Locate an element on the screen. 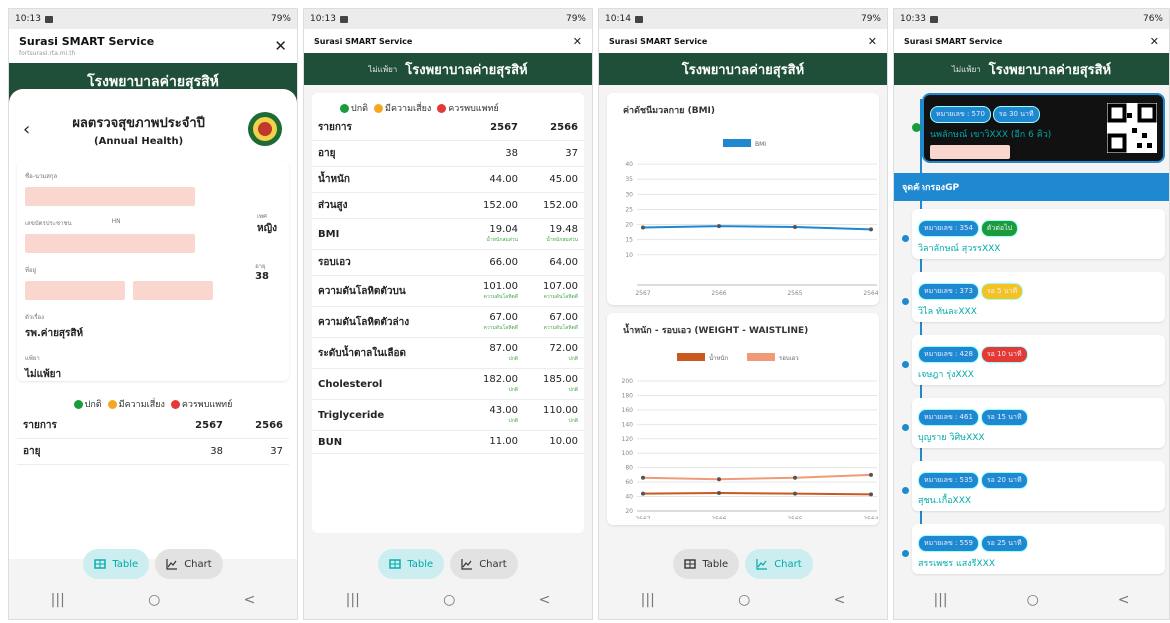 The width and height of the screenshot is (1170, 623). queue-item: หมายเลข : 373 รอ 5 นาที วิไล ทันละXXX is located at coordinates (1033, 297).